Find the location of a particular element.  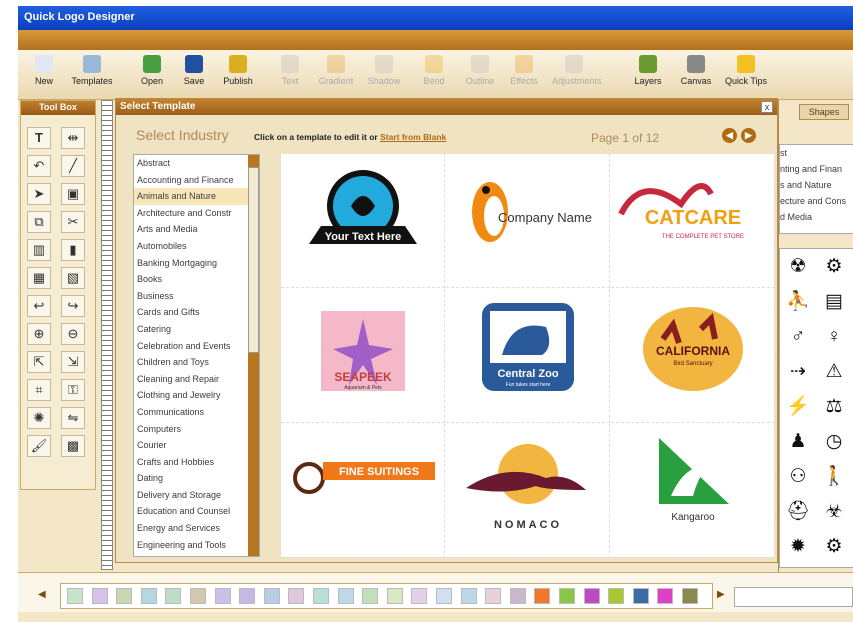

shapes-tab: Shapes is located at coordinates (824, 112).